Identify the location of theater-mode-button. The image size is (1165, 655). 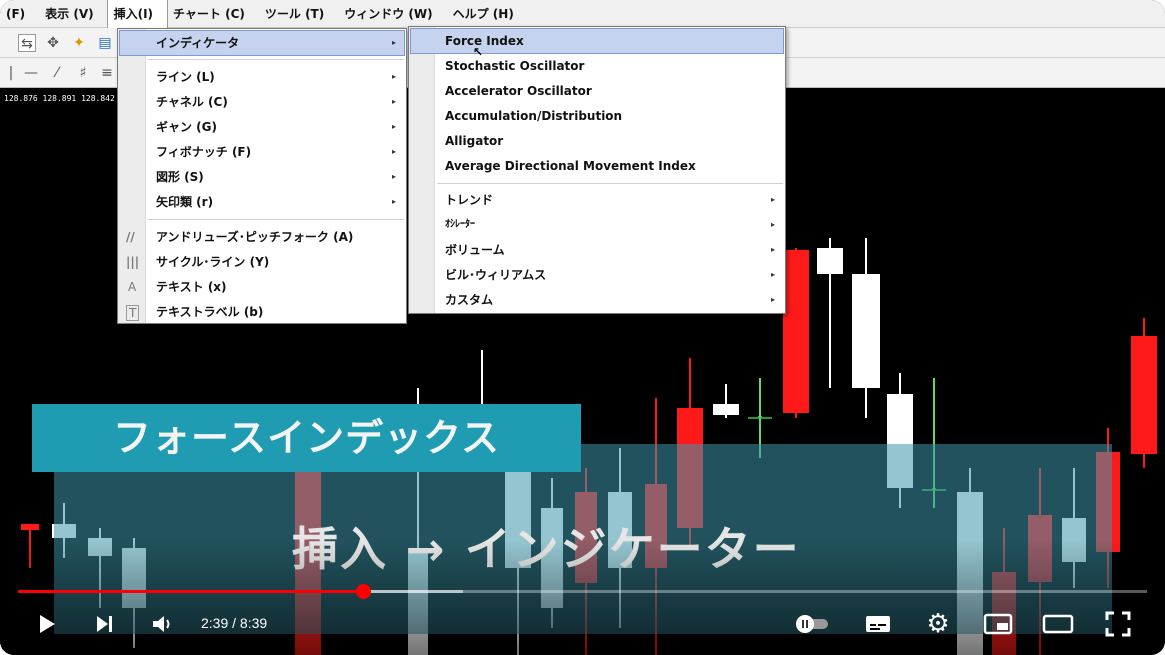
(1058, 624).